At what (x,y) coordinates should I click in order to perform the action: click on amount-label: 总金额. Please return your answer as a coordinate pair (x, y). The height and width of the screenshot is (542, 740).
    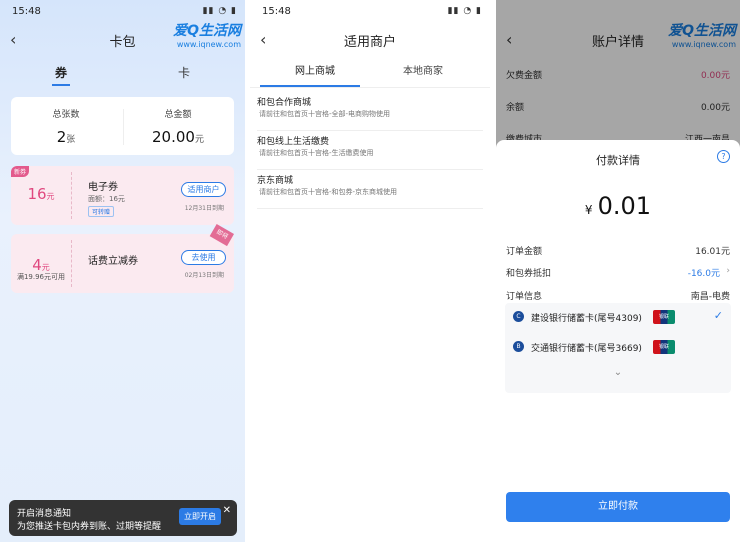
    Looking at the image, I should click on (178, 115).